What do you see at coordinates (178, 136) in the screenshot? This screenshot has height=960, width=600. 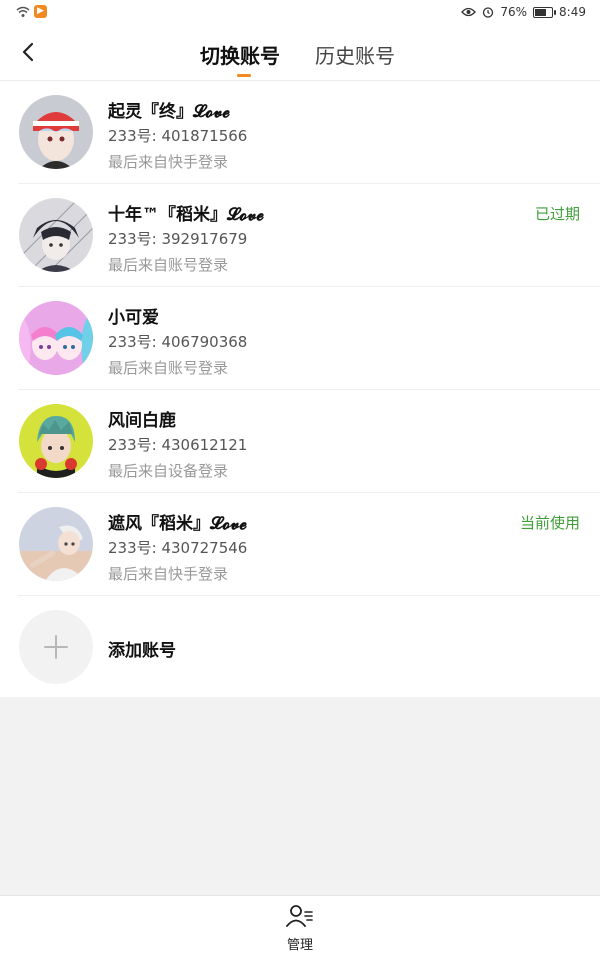 I see `account-id: 233号: 401871566` at bounding box center [178, 136].